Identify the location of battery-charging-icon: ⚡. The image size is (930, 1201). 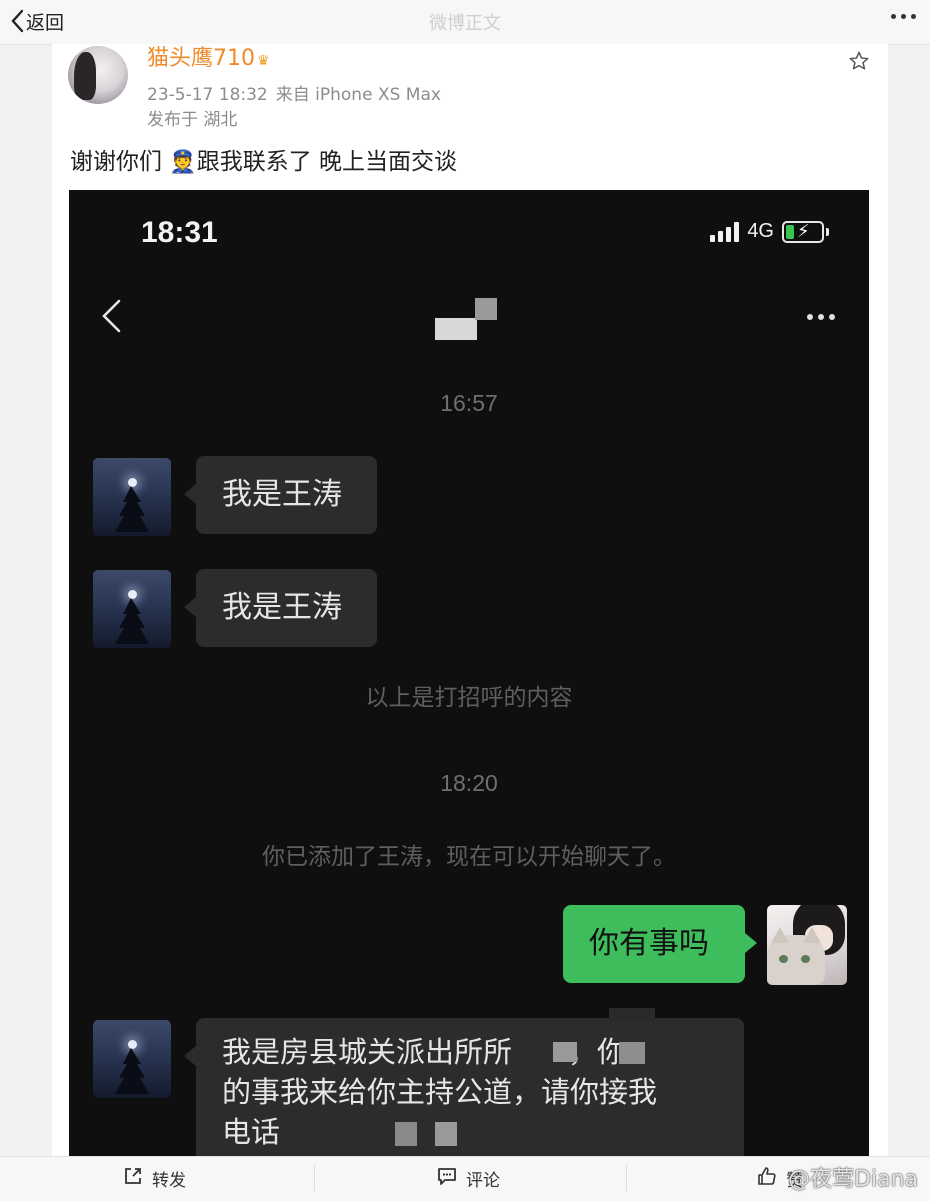
(803, 231).